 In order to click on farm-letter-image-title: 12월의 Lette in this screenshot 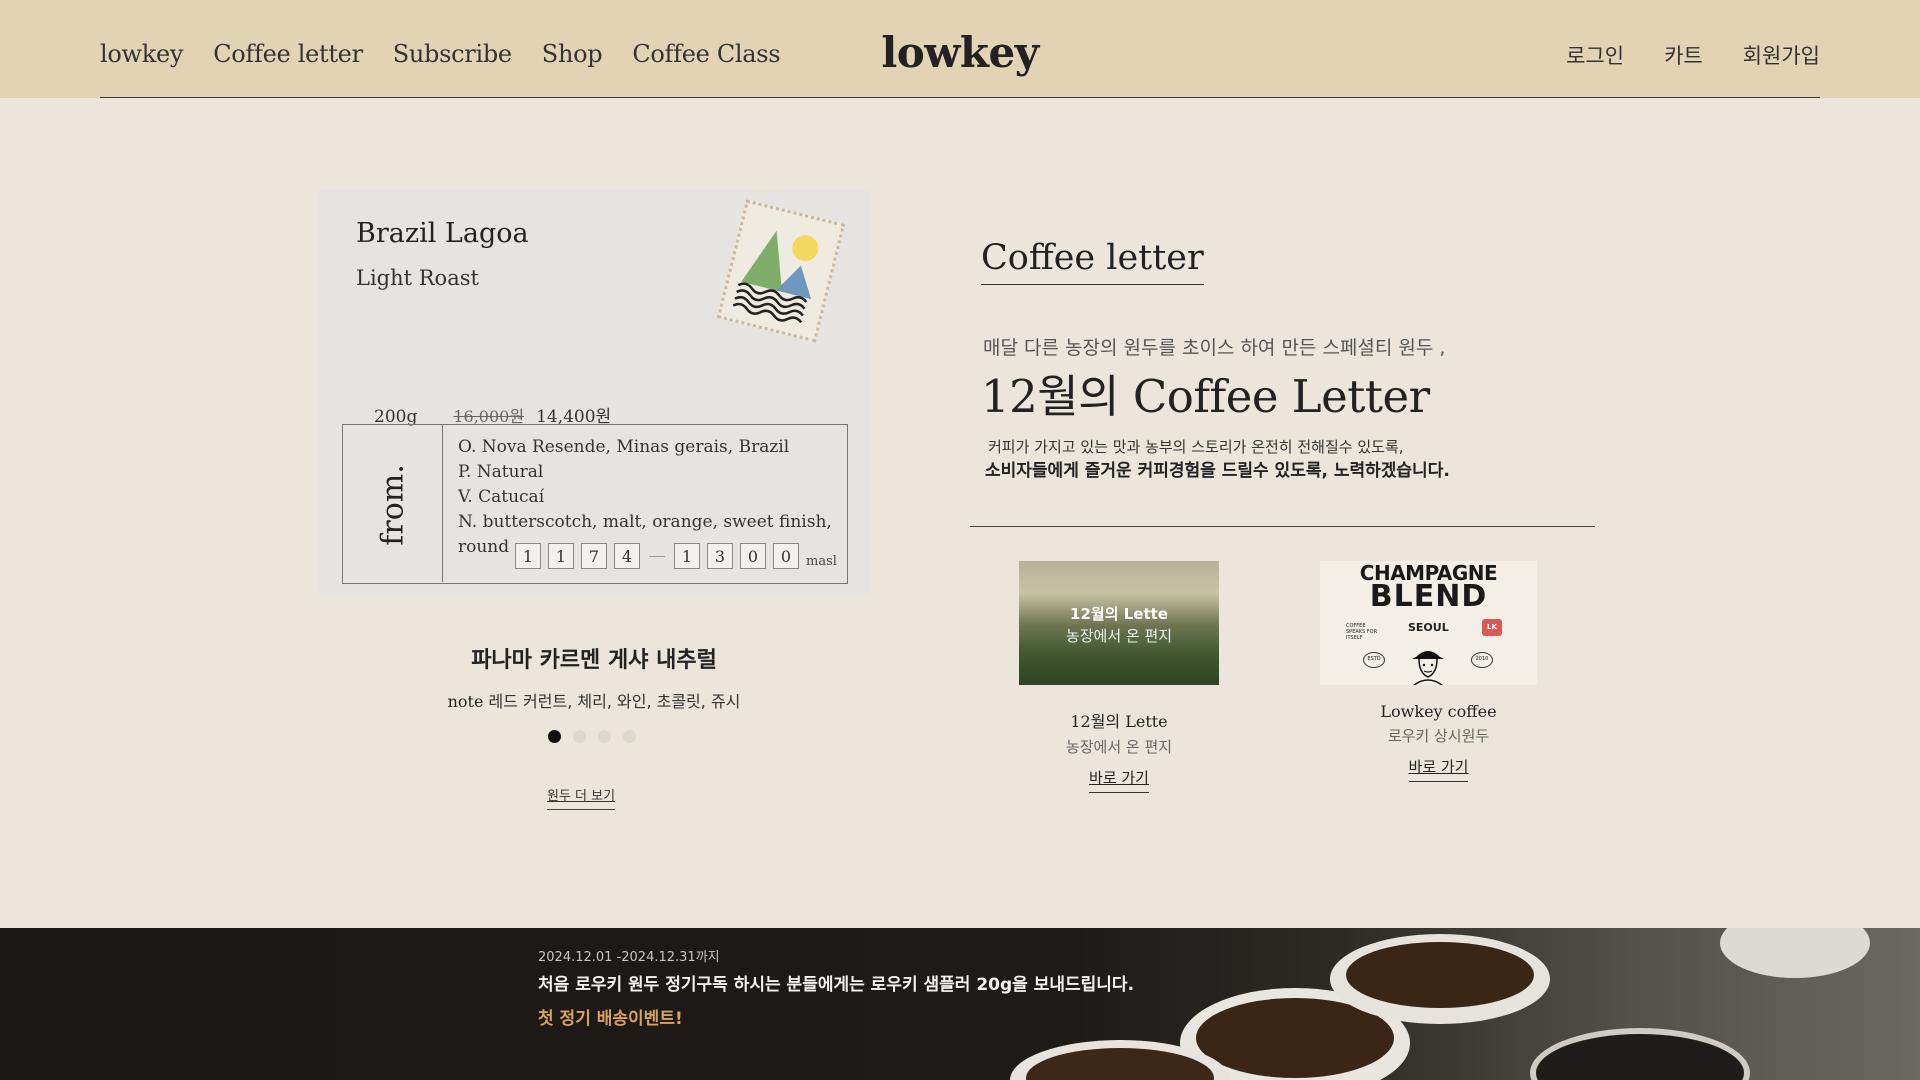, I will do `click(1119, 614)`.